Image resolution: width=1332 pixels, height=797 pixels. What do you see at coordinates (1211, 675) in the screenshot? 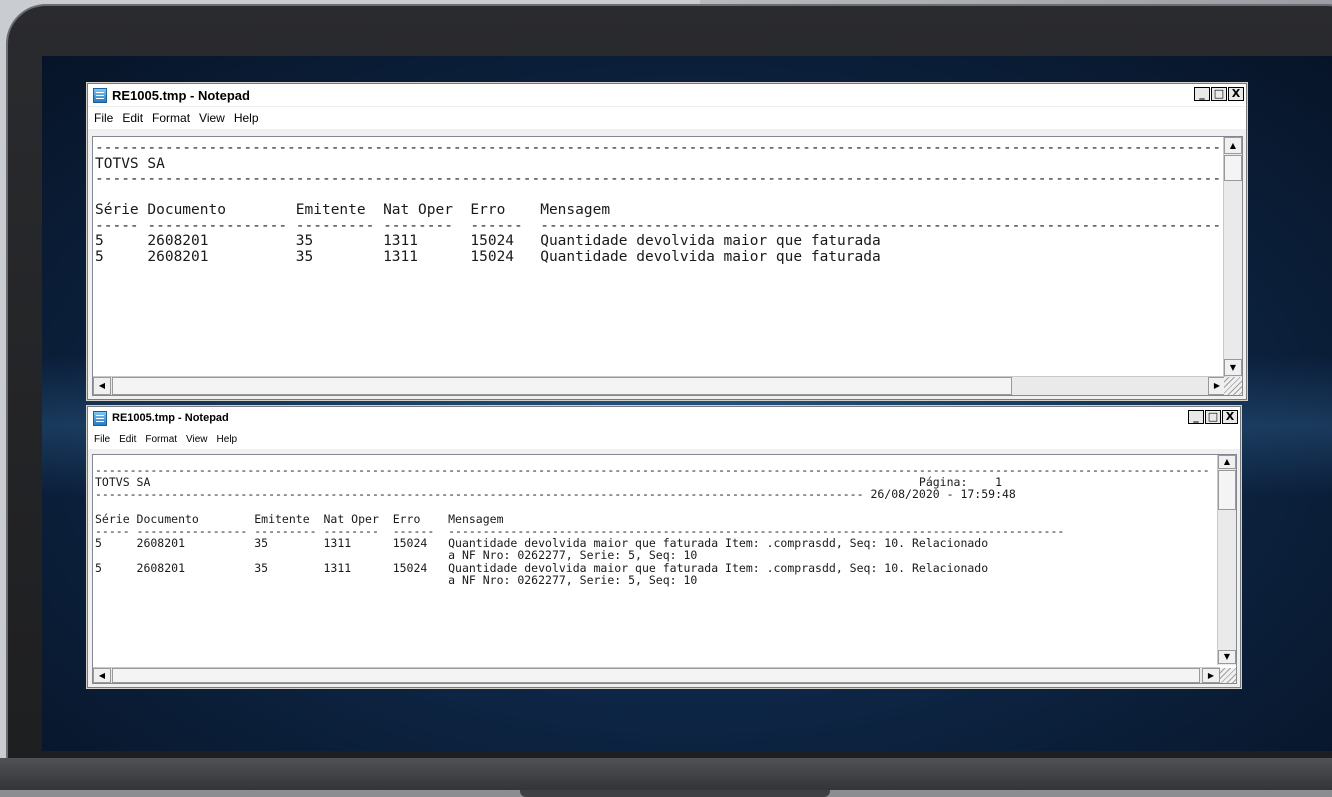
I see `scroll-right-button: ▶` at bounding box center [1211, 675].